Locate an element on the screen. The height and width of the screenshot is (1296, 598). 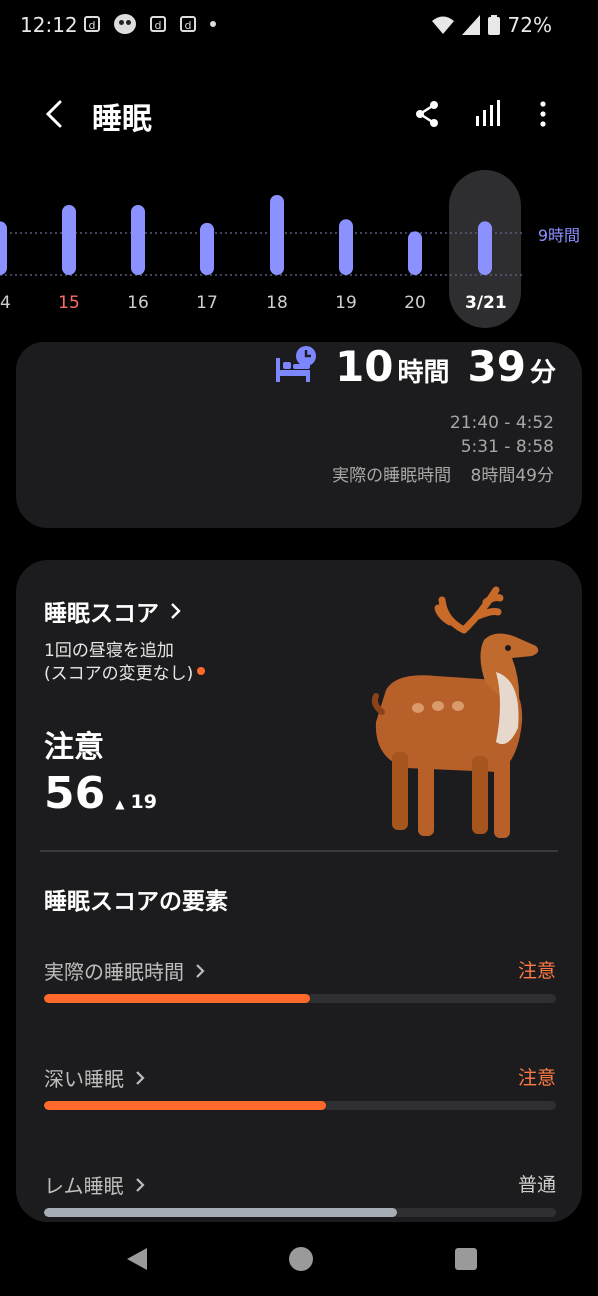
status-time: 12:12 is located at coordinates (49, 25).